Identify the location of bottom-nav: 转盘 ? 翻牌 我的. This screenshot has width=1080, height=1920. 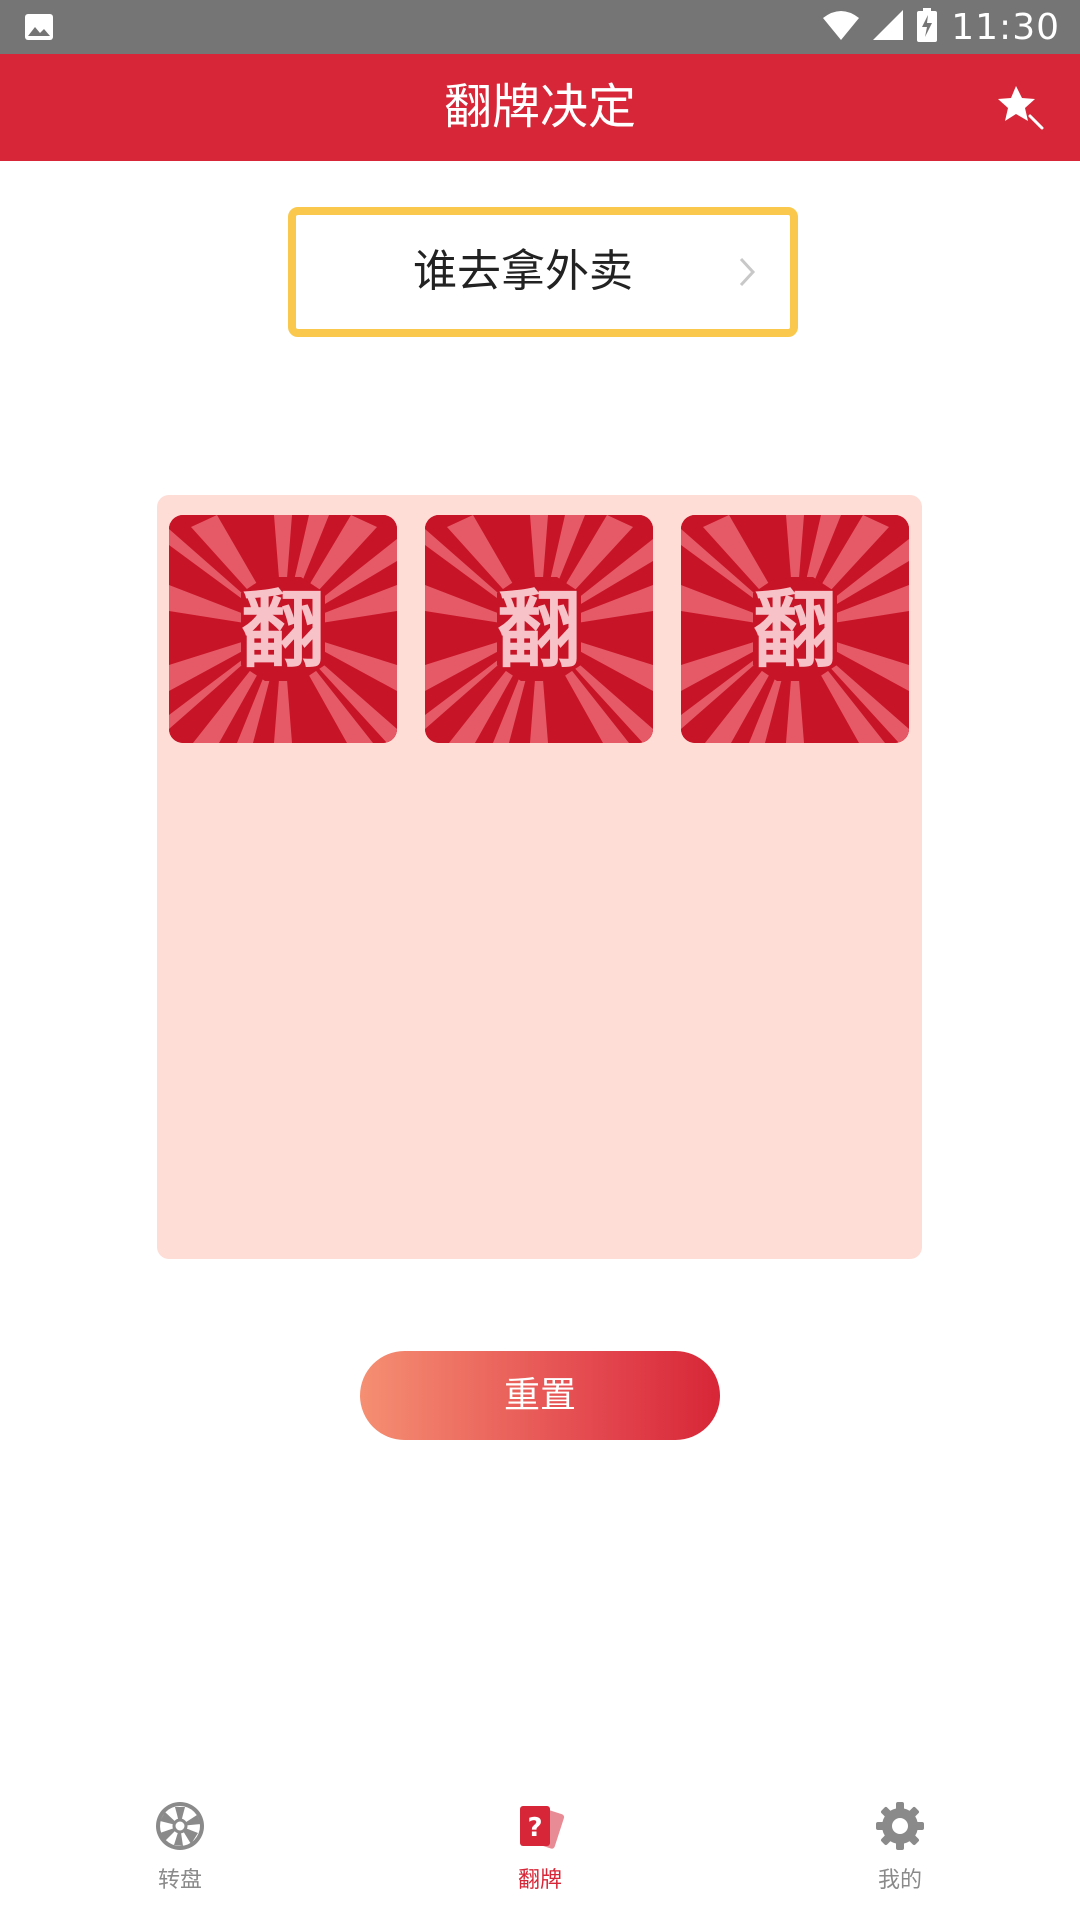
(540, 1849).